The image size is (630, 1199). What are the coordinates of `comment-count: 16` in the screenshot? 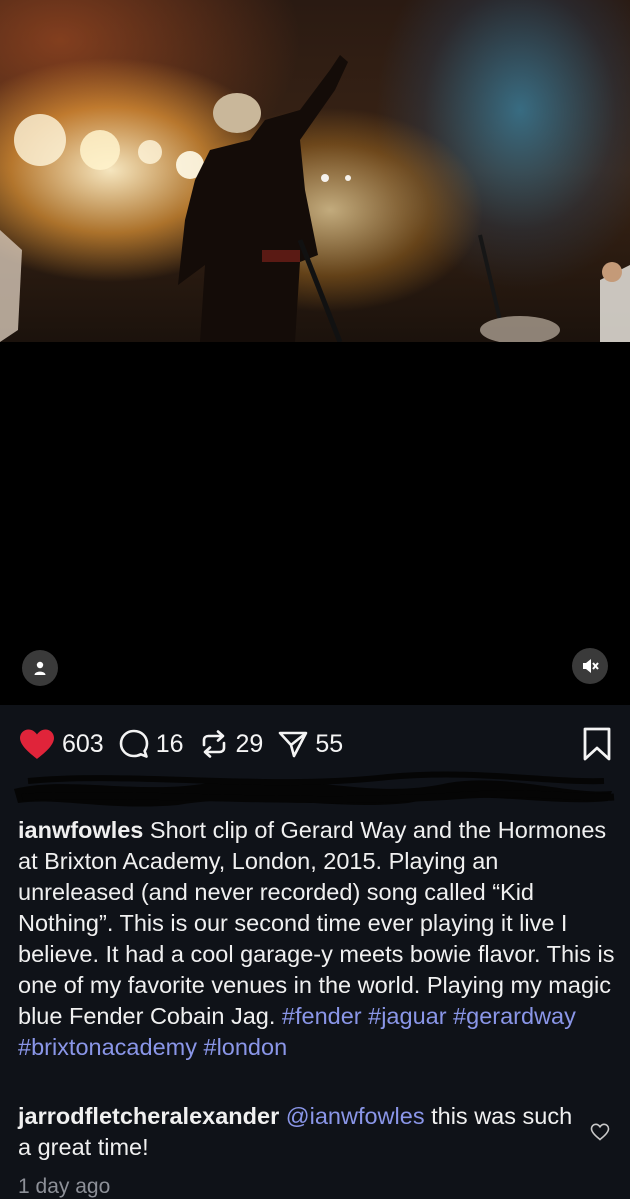 It's located at (169, 743).